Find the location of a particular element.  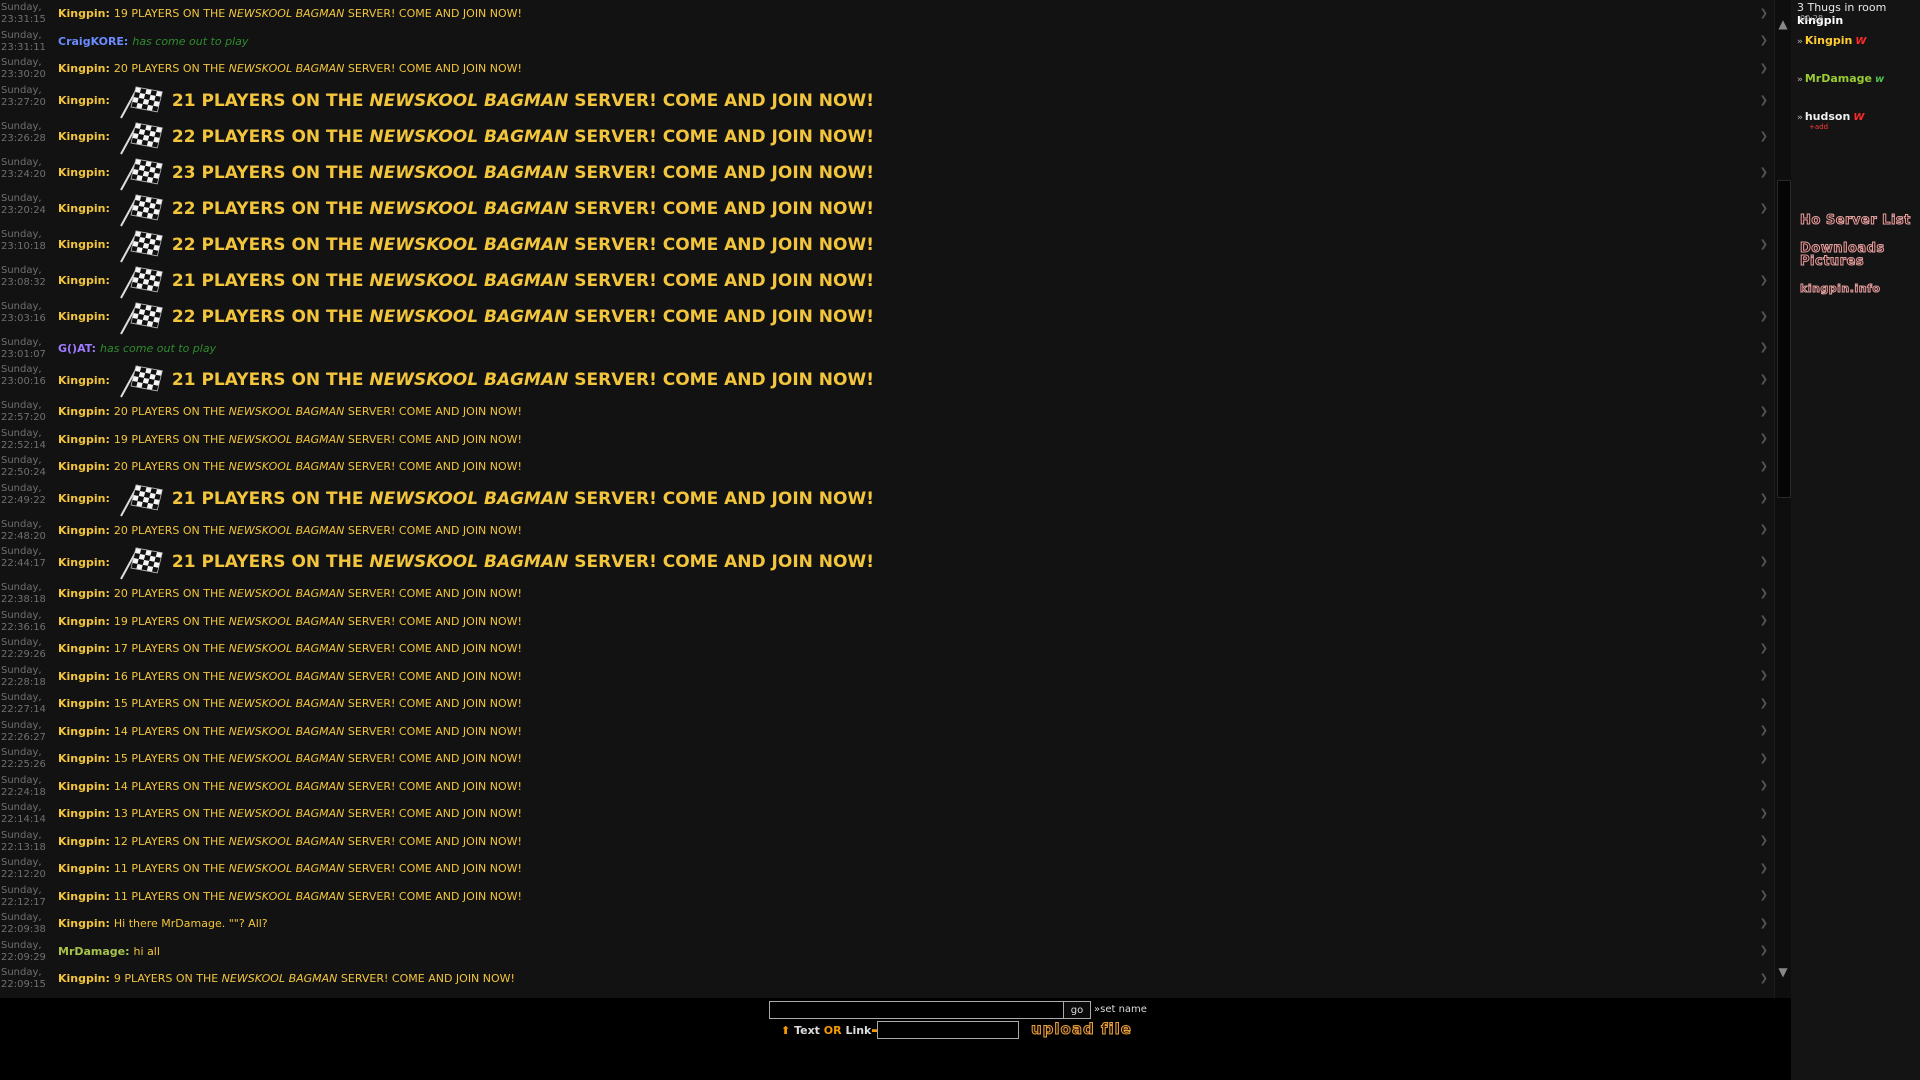

message-nick: G()AT: is located at coordinates (77, 348).